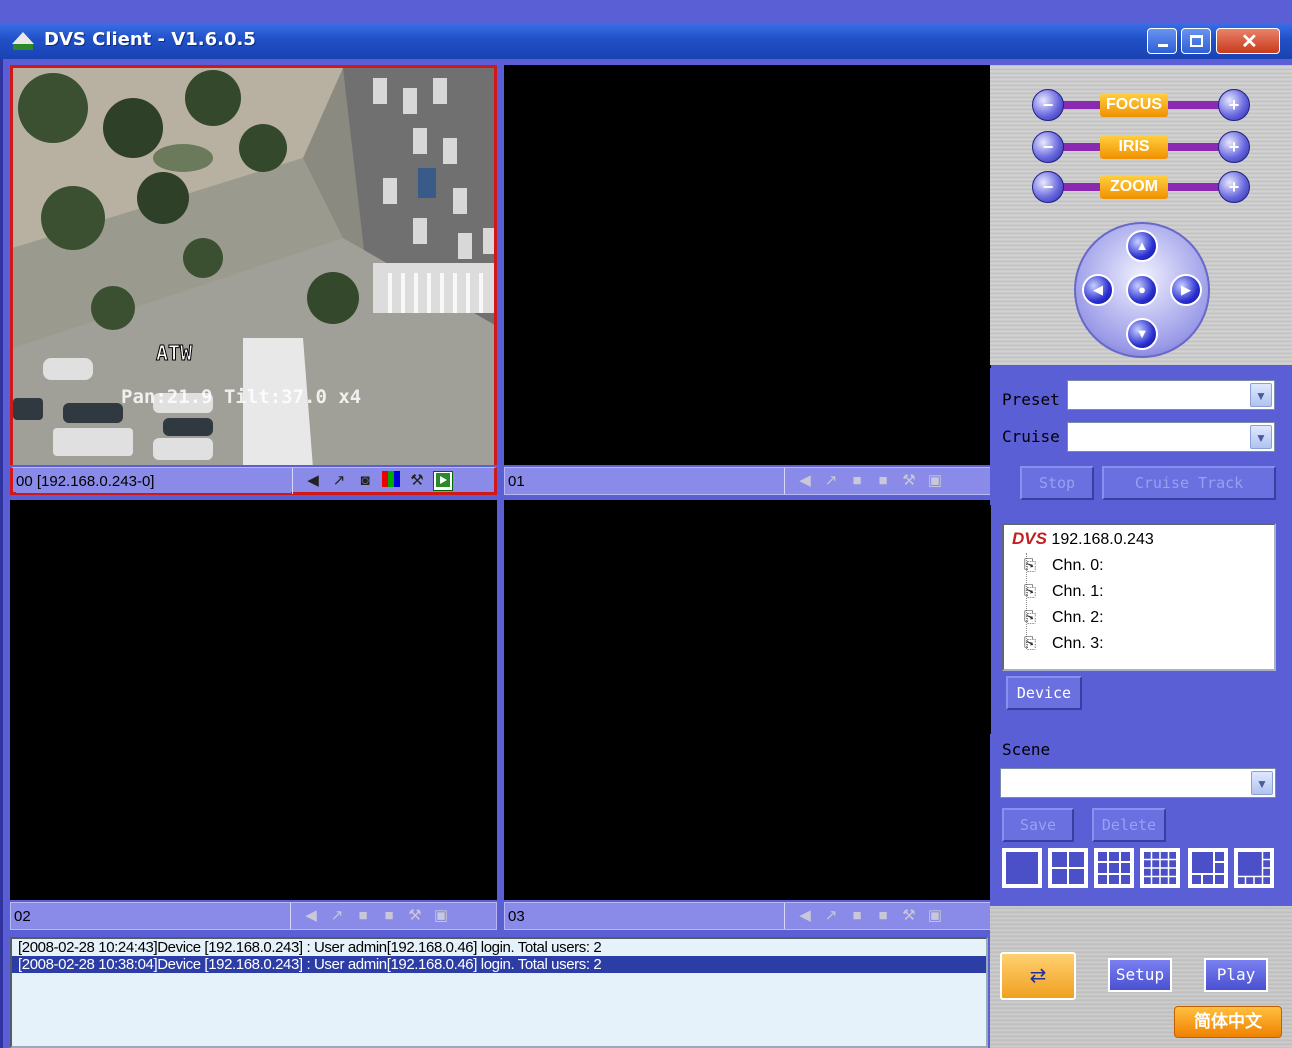 This screenshot has width=1292, height=1048. I want to click on tree-root-device: DVS 192.168.0.243, so click(1083, 539).